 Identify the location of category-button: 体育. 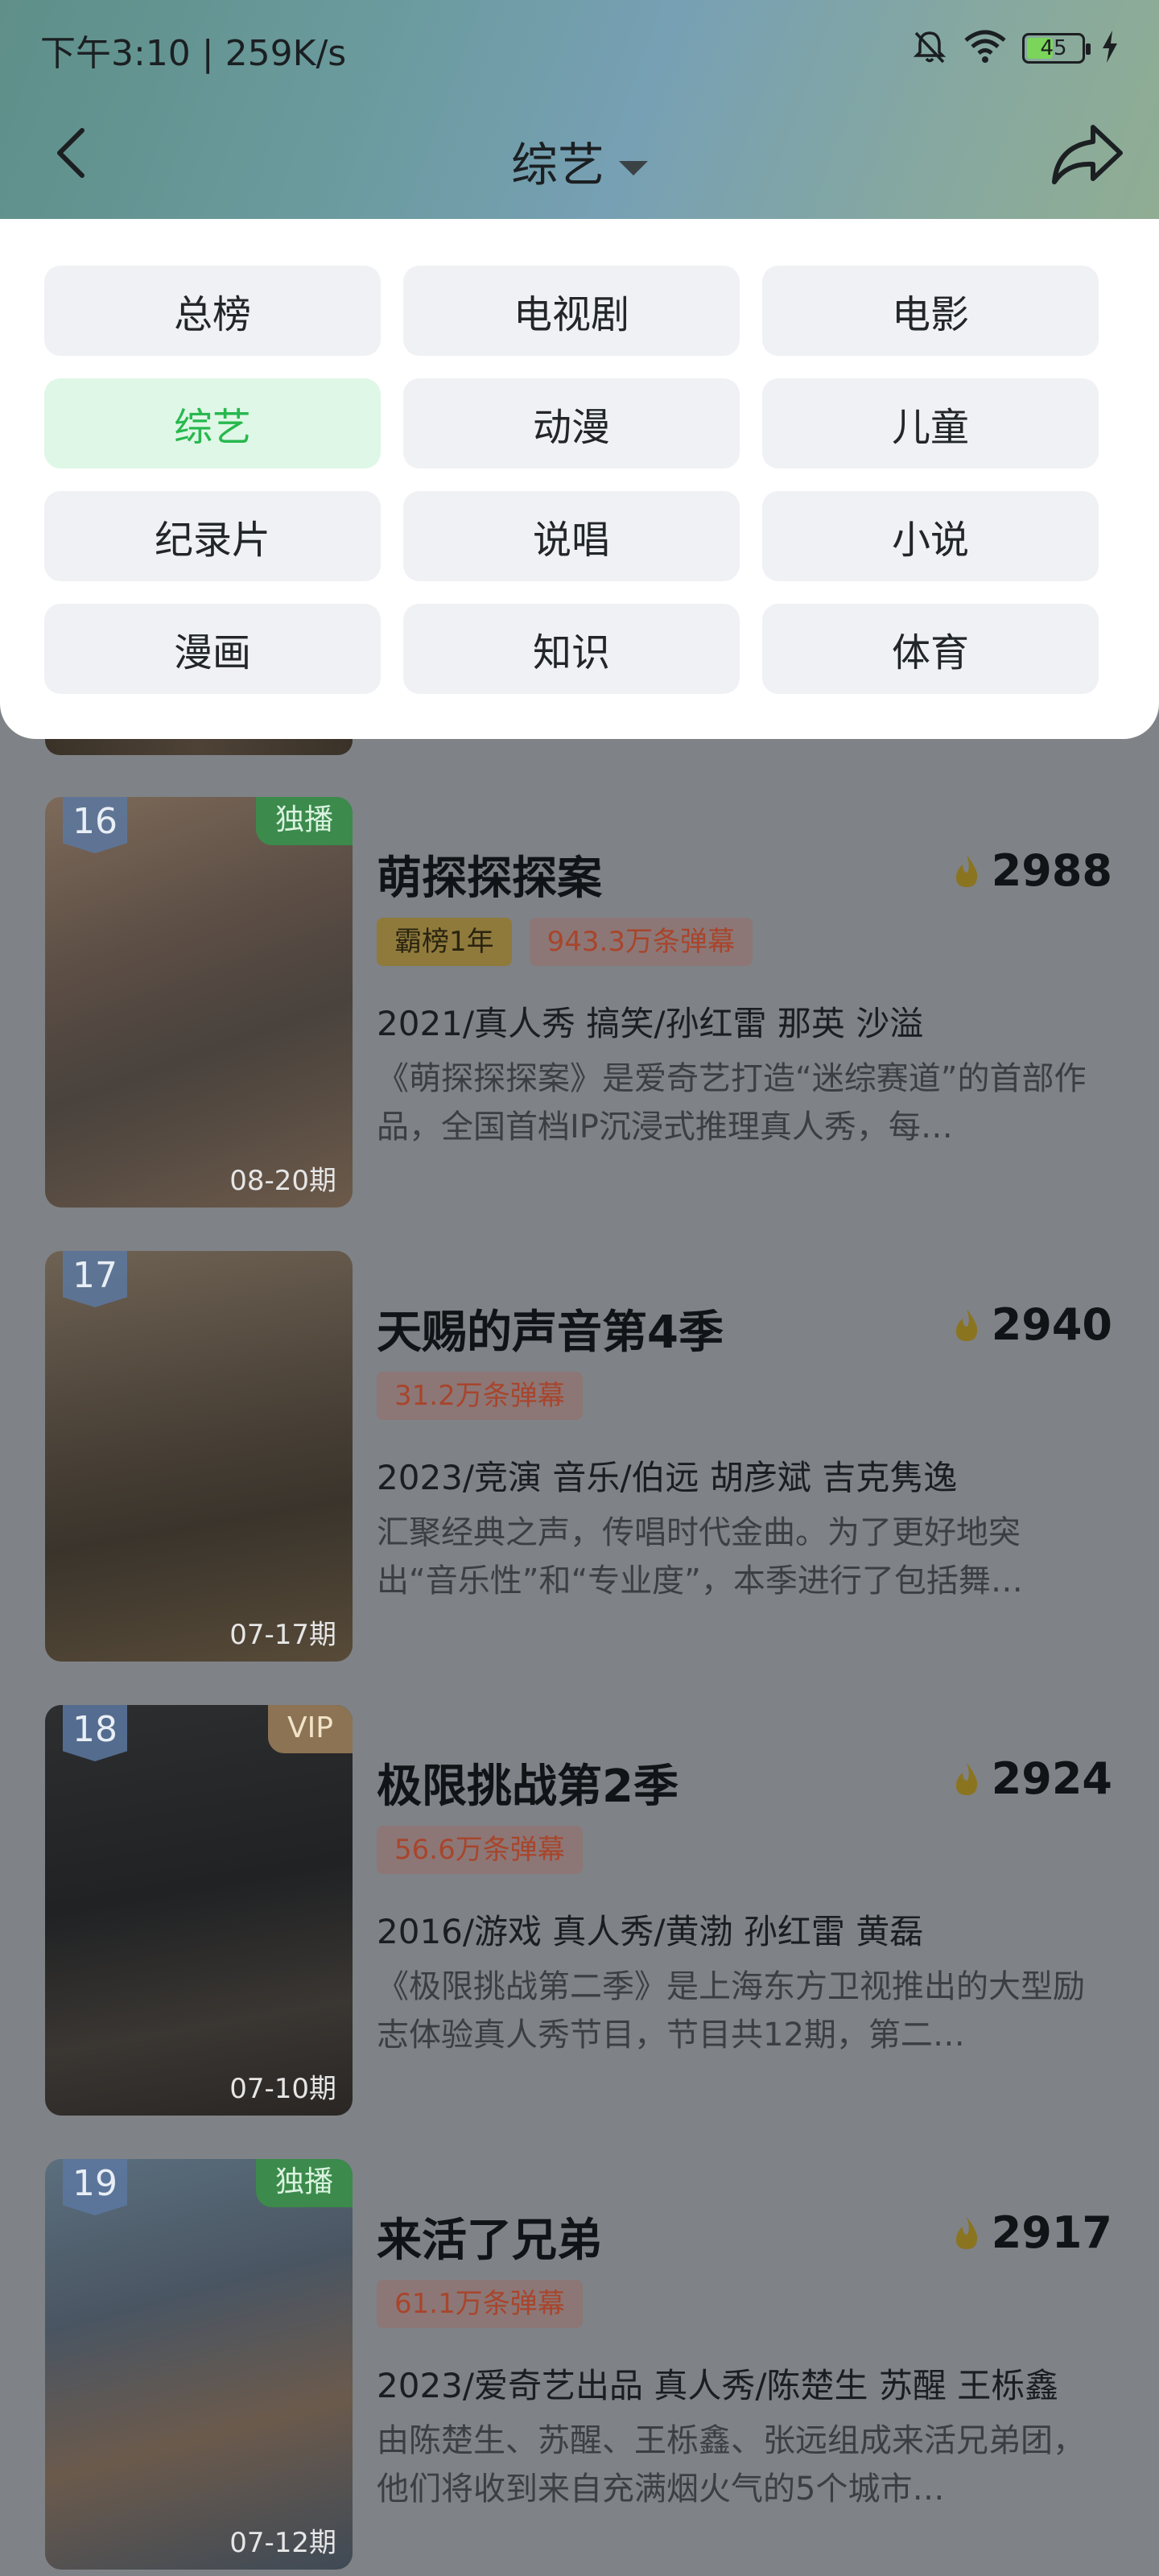
(930, 649).